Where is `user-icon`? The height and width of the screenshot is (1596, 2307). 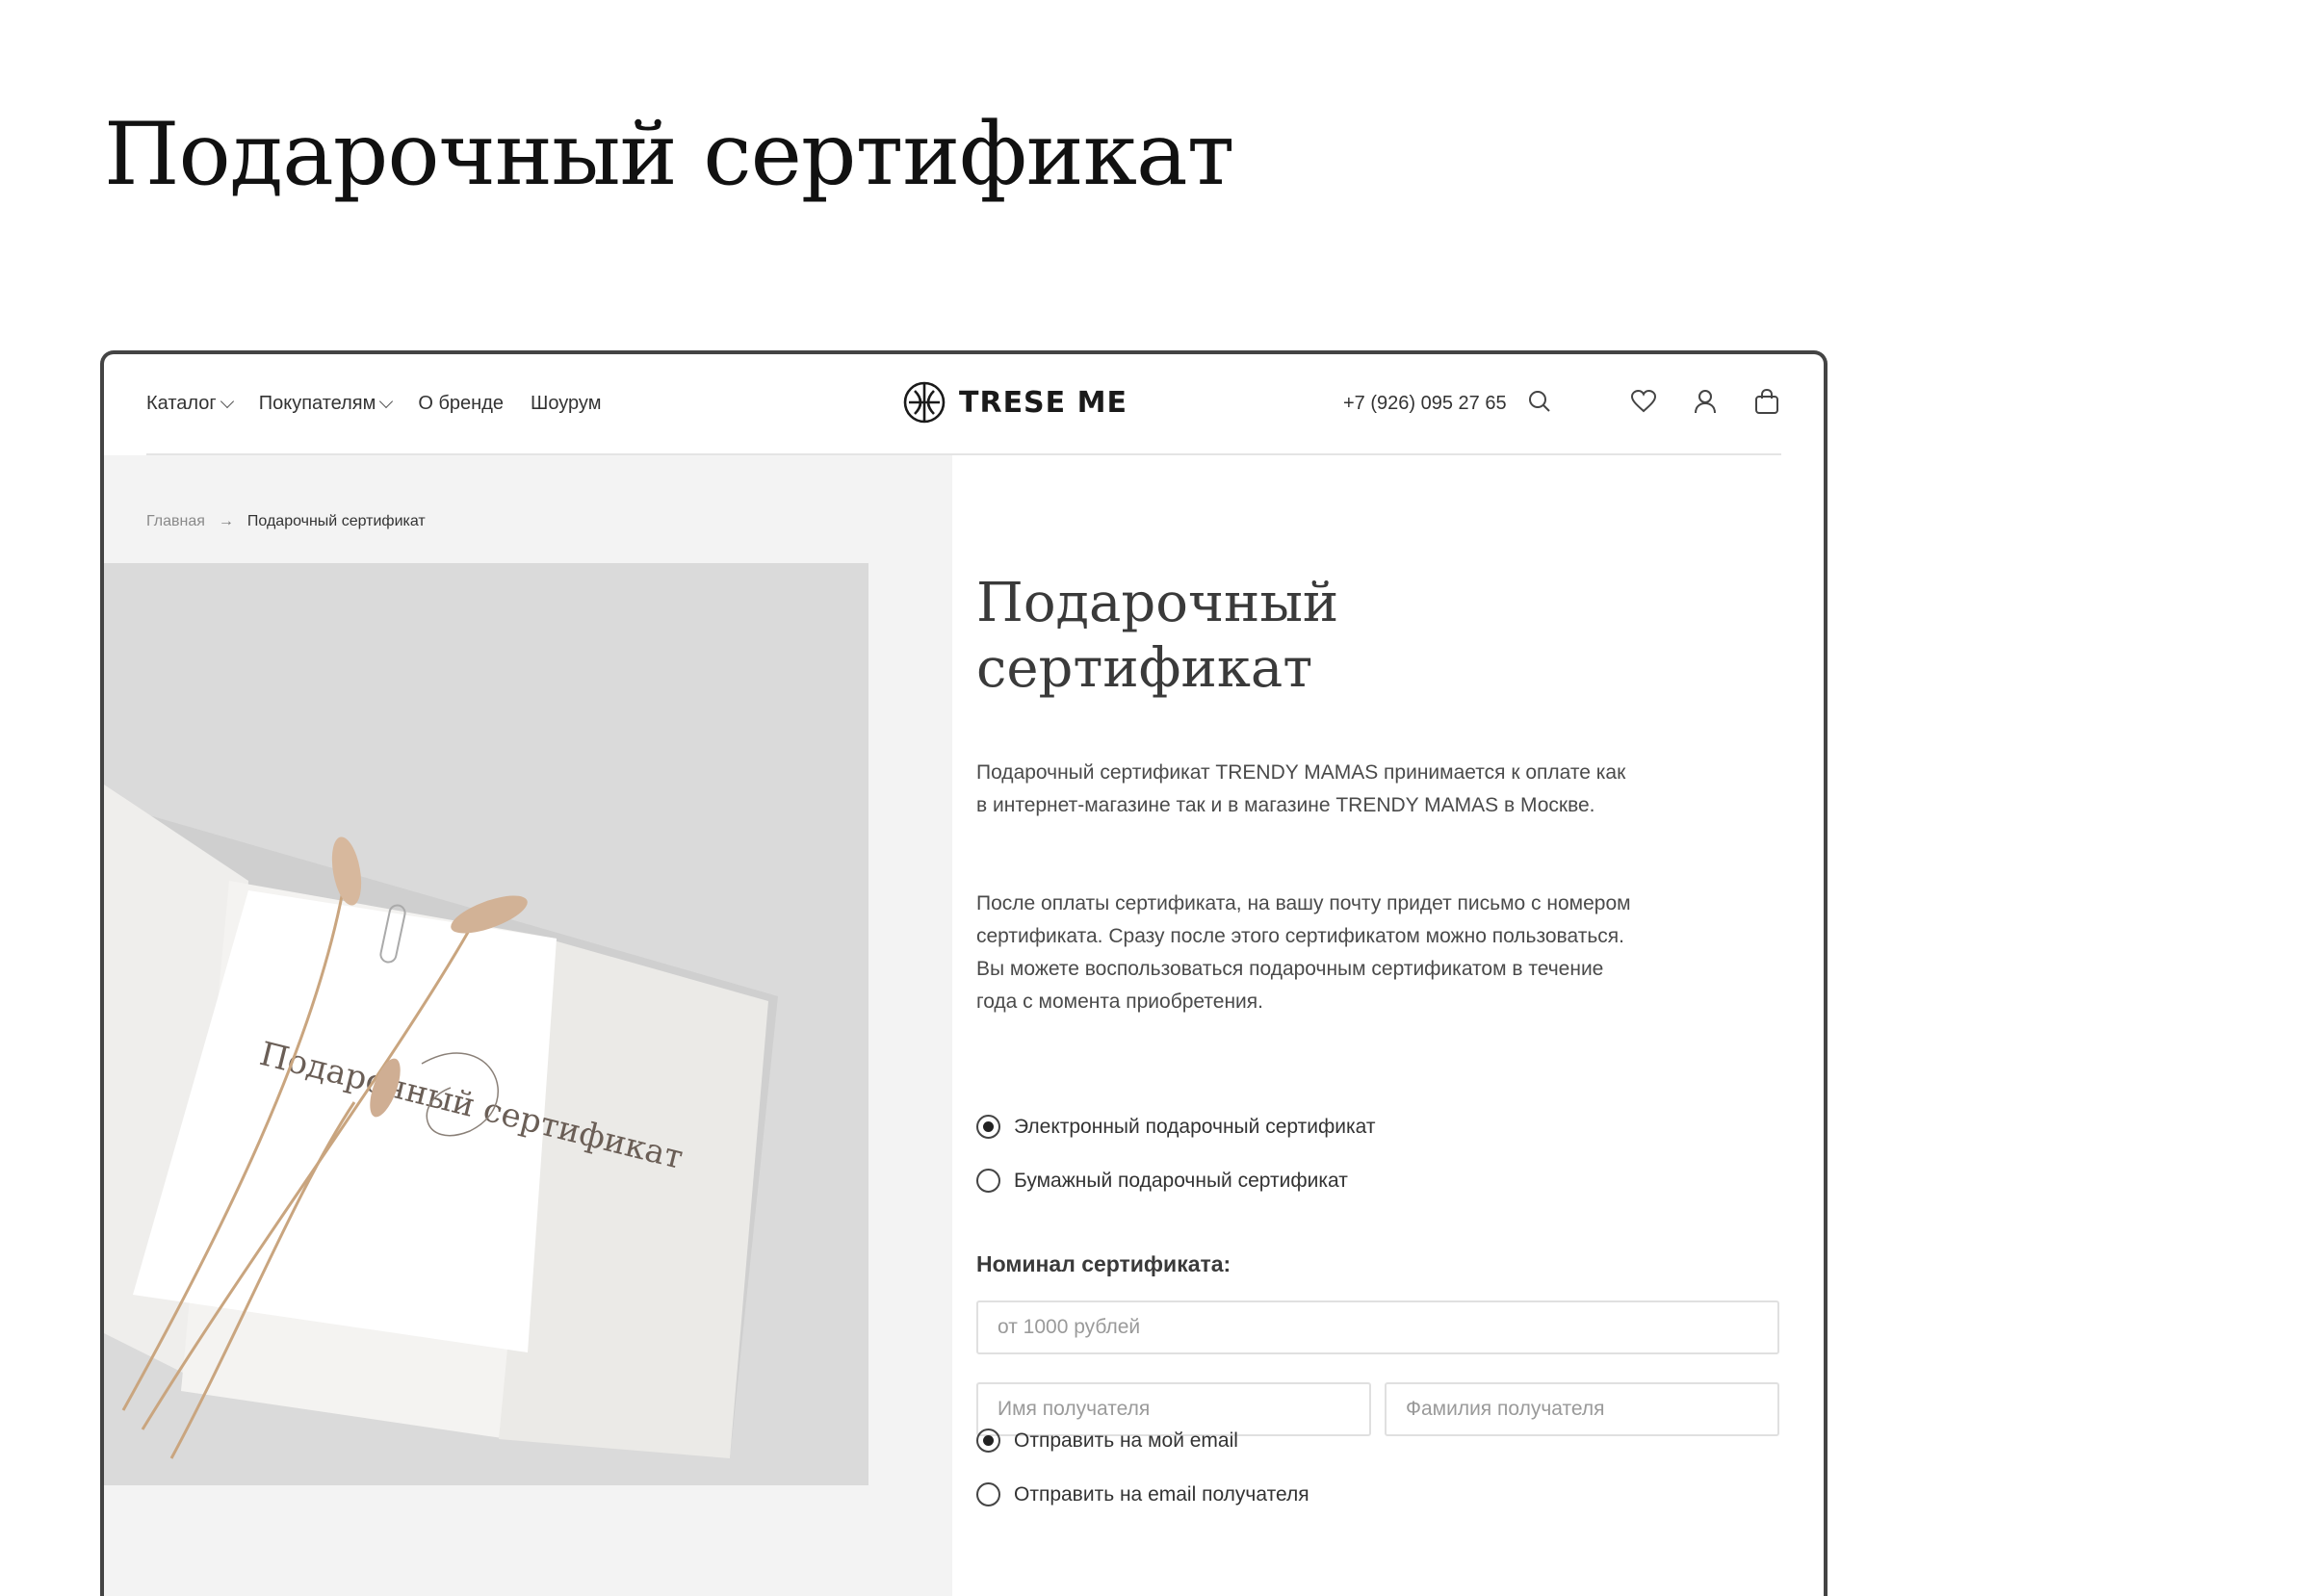 user-icon is located at coordinates (1705, 402).